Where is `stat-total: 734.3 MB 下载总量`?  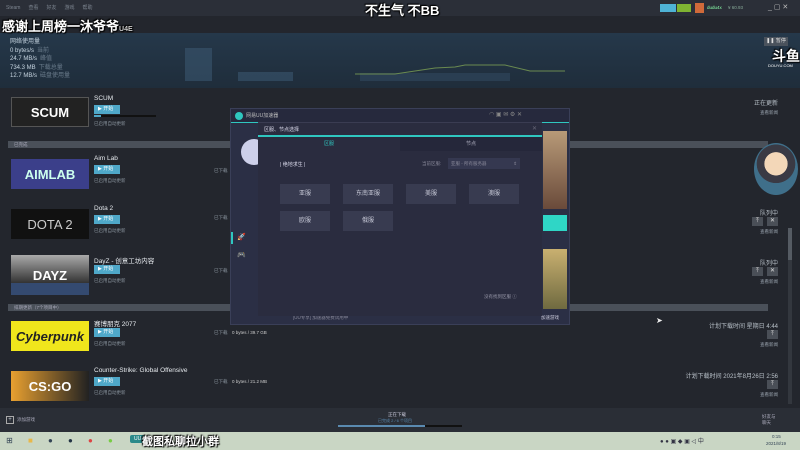 stat-total: 734.3 MB 下载总量 is located at coordinates (36, 67).